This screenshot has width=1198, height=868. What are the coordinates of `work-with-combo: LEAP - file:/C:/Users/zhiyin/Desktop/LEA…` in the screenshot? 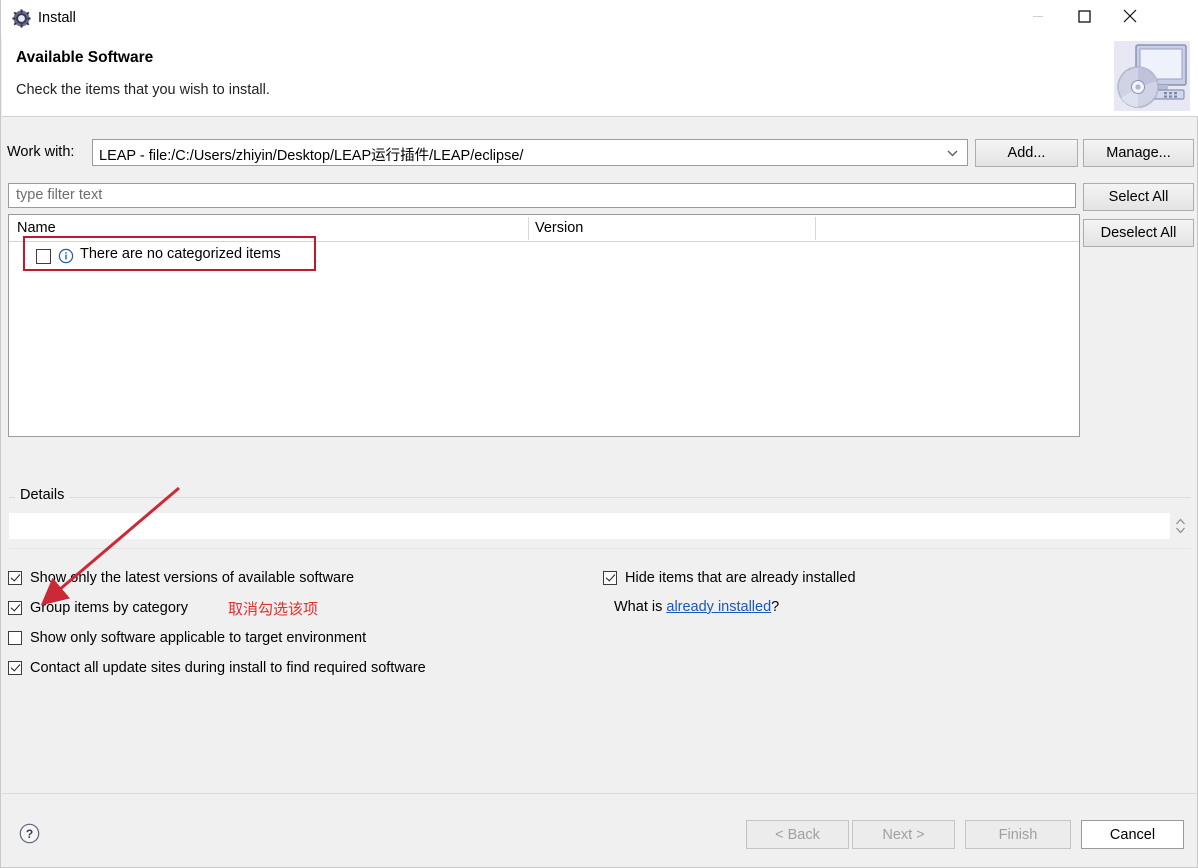 It's located at (530, 152).